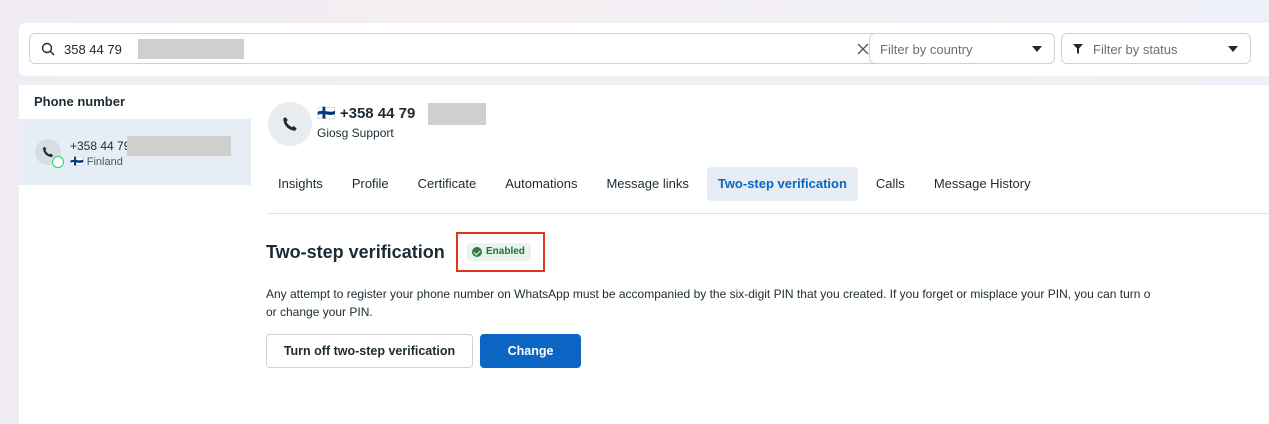  I want to click on country-label: 🇫🇮 Finland, so click(96, 162).